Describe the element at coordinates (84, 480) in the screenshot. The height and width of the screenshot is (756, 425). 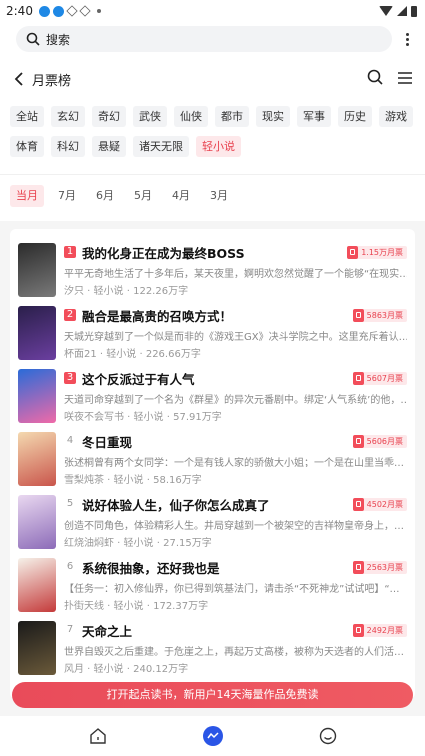
I see `book-author: 雪梨炖茶` at that location.